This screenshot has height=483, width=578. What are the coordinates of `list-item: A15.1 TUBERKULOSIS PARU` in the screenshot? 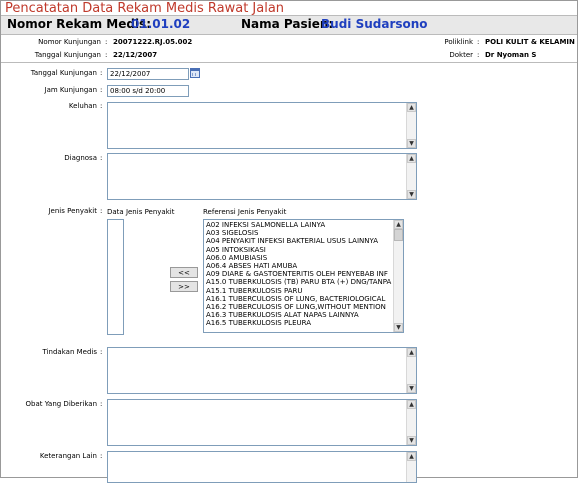 It's located at (298, 291).